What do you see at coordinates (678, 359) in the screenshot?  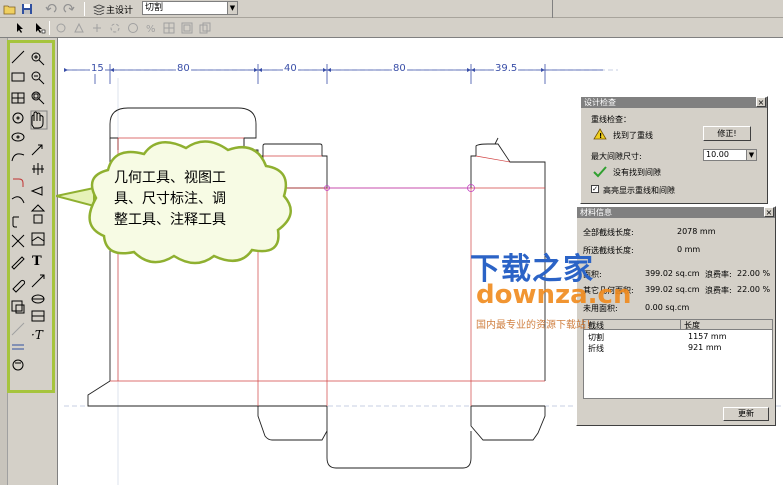 I see `line-length-table: 截线 长度 切割 1157 mm 折线 921 mm` at bounding box center [678, 359].